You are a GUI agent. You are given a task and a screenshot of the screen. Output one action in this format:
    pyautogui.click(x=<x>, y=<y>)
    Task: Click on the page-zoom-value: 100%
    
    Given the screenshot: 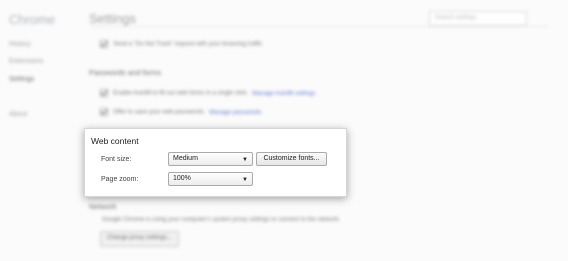 What is the action you would take?
    pyautogui.click(x=182, y=178)
    